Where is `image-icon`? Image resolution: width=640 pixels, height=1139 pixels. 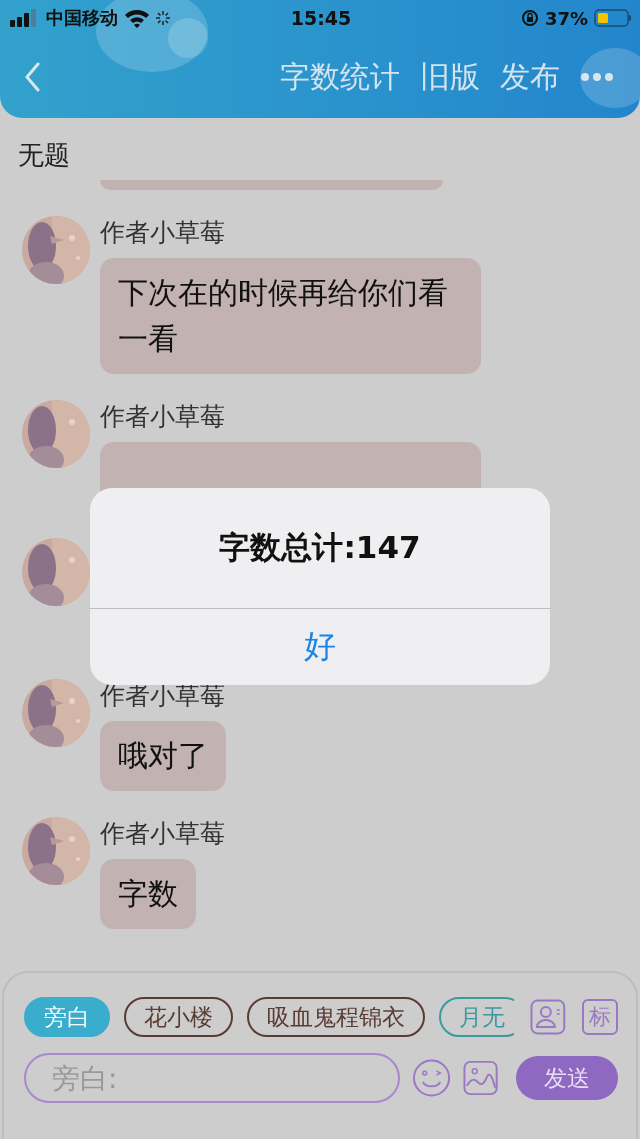
image-icon is located at coordinates (481, 1078).